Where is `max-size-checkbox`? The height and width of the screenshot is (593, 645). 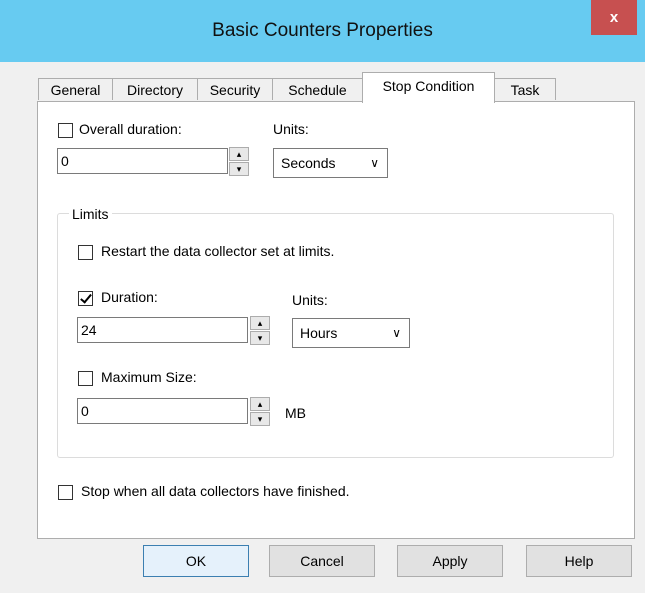 max-size-checkbox is located at coordinates (85, 378).